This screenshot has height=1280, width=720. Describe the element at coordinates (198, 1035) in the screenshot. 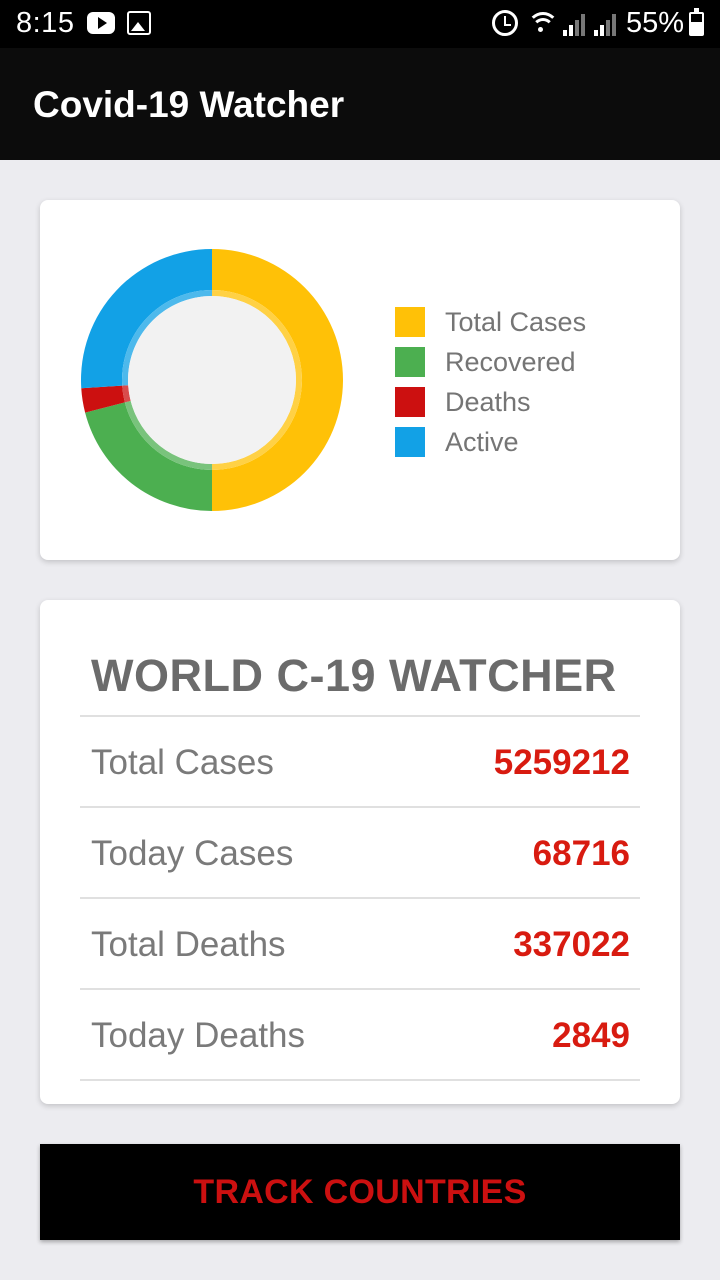

I see `stat-label: Today Deaths` at that location.